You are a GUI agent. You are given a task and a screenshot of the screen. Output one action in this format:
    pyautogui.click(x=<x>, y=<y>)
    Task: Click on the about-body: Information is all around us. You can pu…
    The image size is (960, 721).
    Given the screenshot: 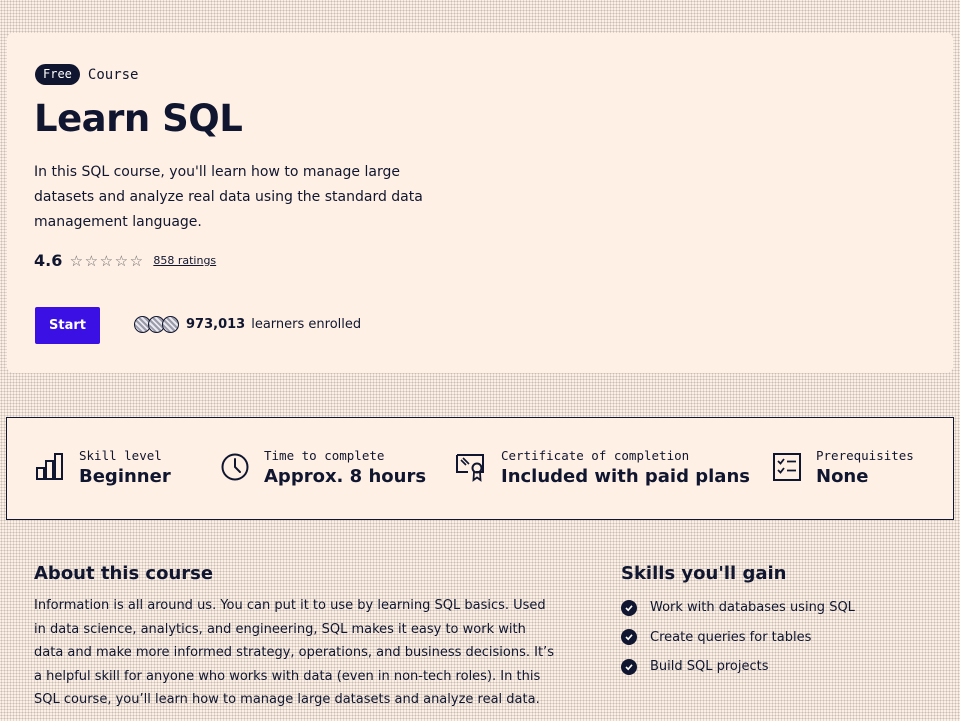 What is the action you would take?
    pyautogui.click(x=294, y=652)
    